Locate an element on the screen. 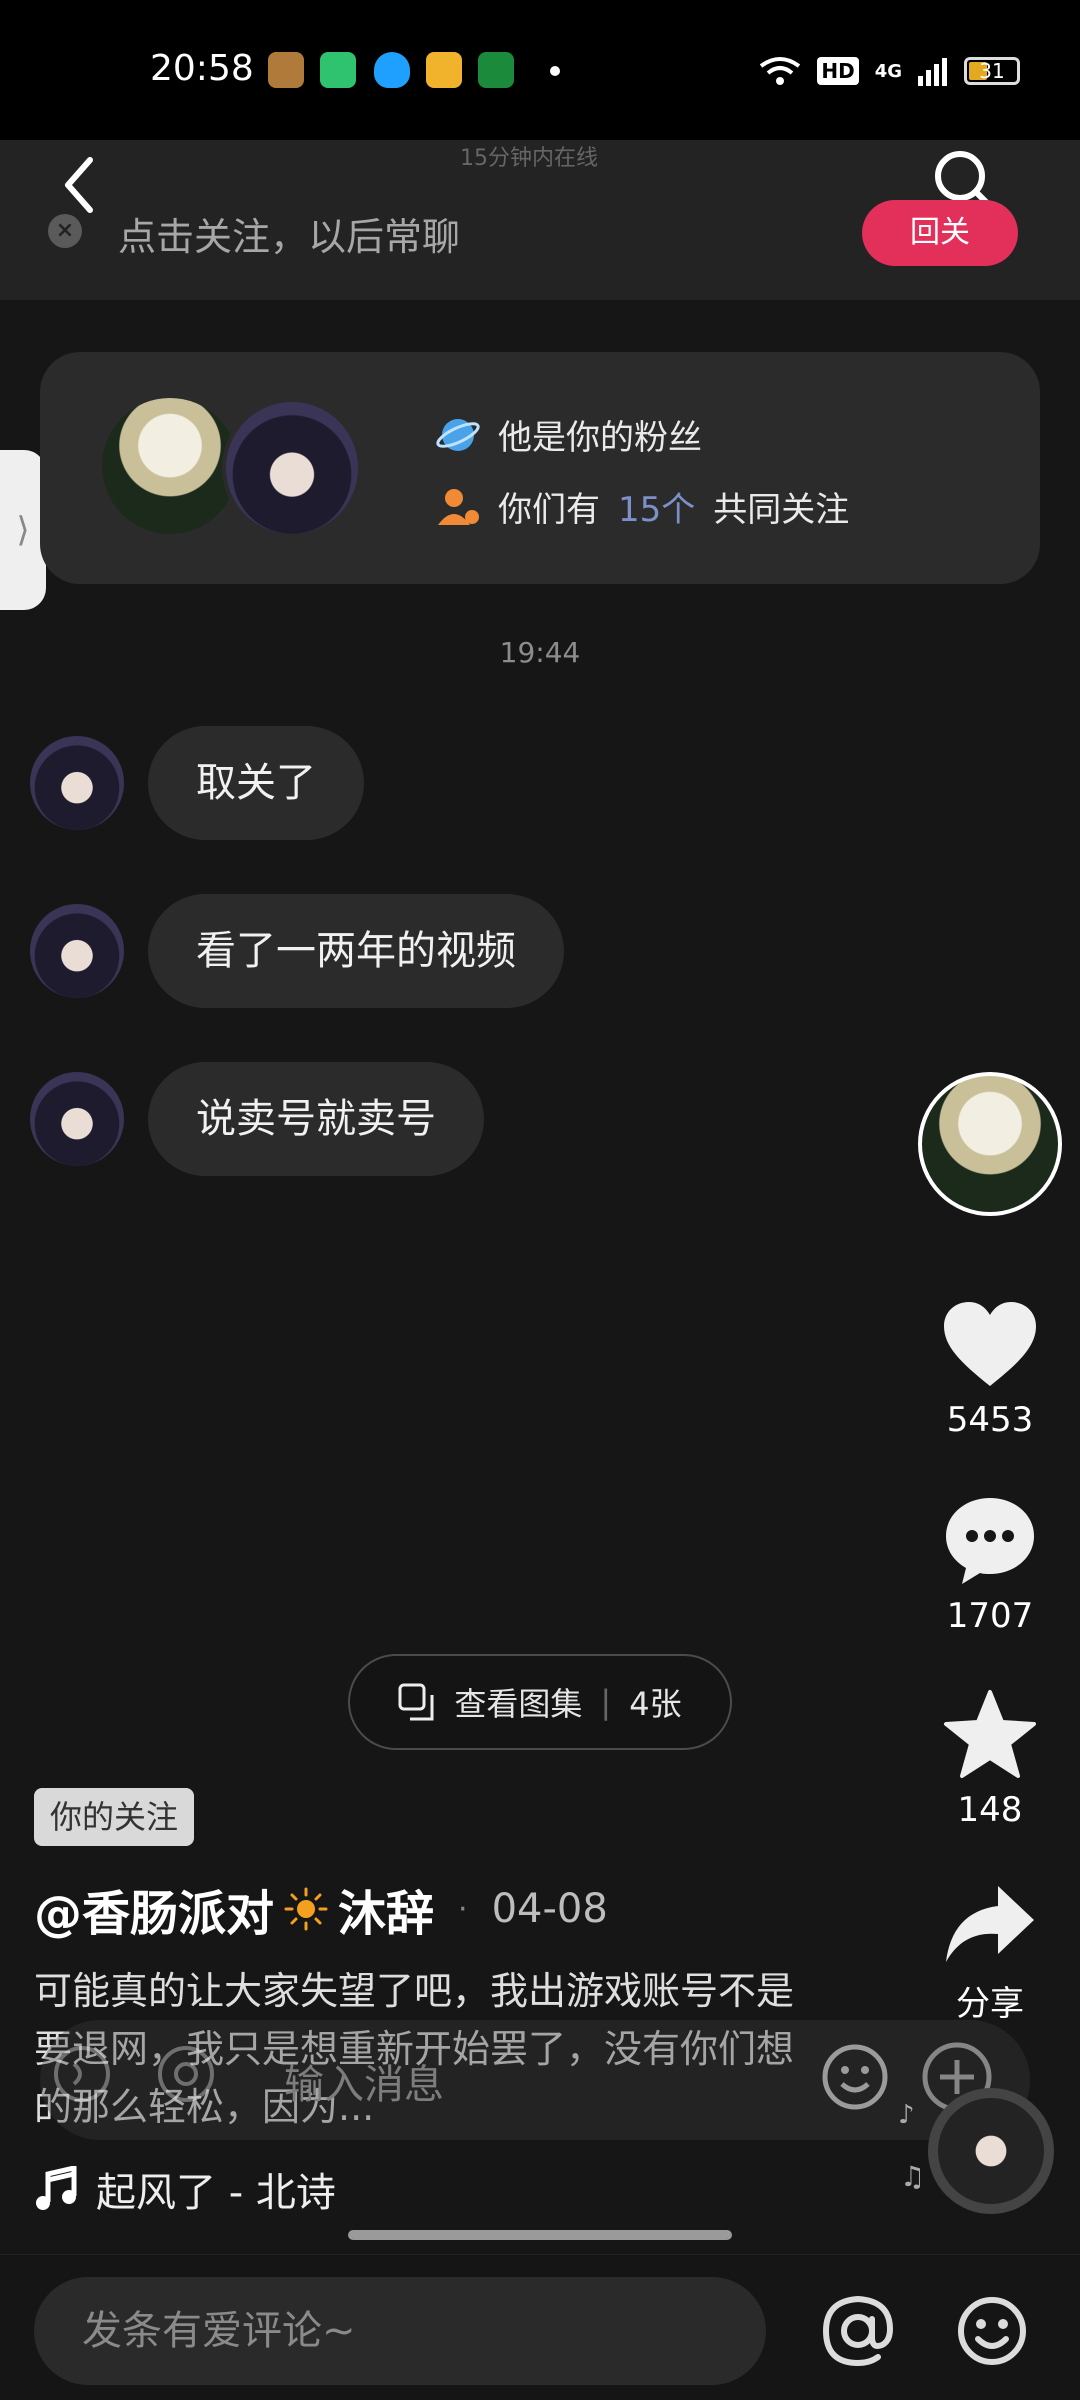  author-line: @香肠派对 沐辞 · 04-08 is located at coordinates (321, 1909).